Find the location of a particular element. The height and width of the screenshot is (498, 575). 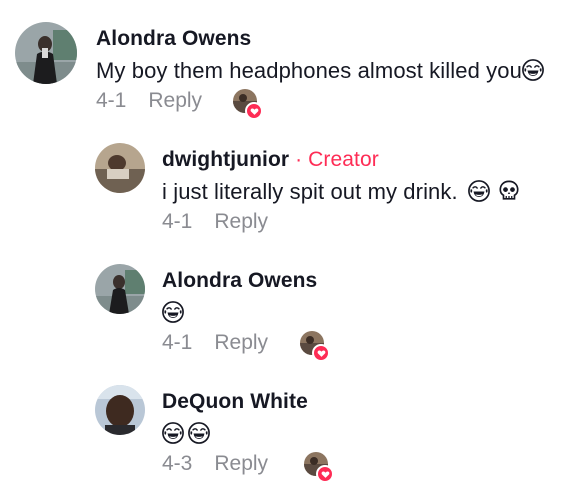

comment-text: My boy them headphones almost killed you is located at coordinates (320, 71).